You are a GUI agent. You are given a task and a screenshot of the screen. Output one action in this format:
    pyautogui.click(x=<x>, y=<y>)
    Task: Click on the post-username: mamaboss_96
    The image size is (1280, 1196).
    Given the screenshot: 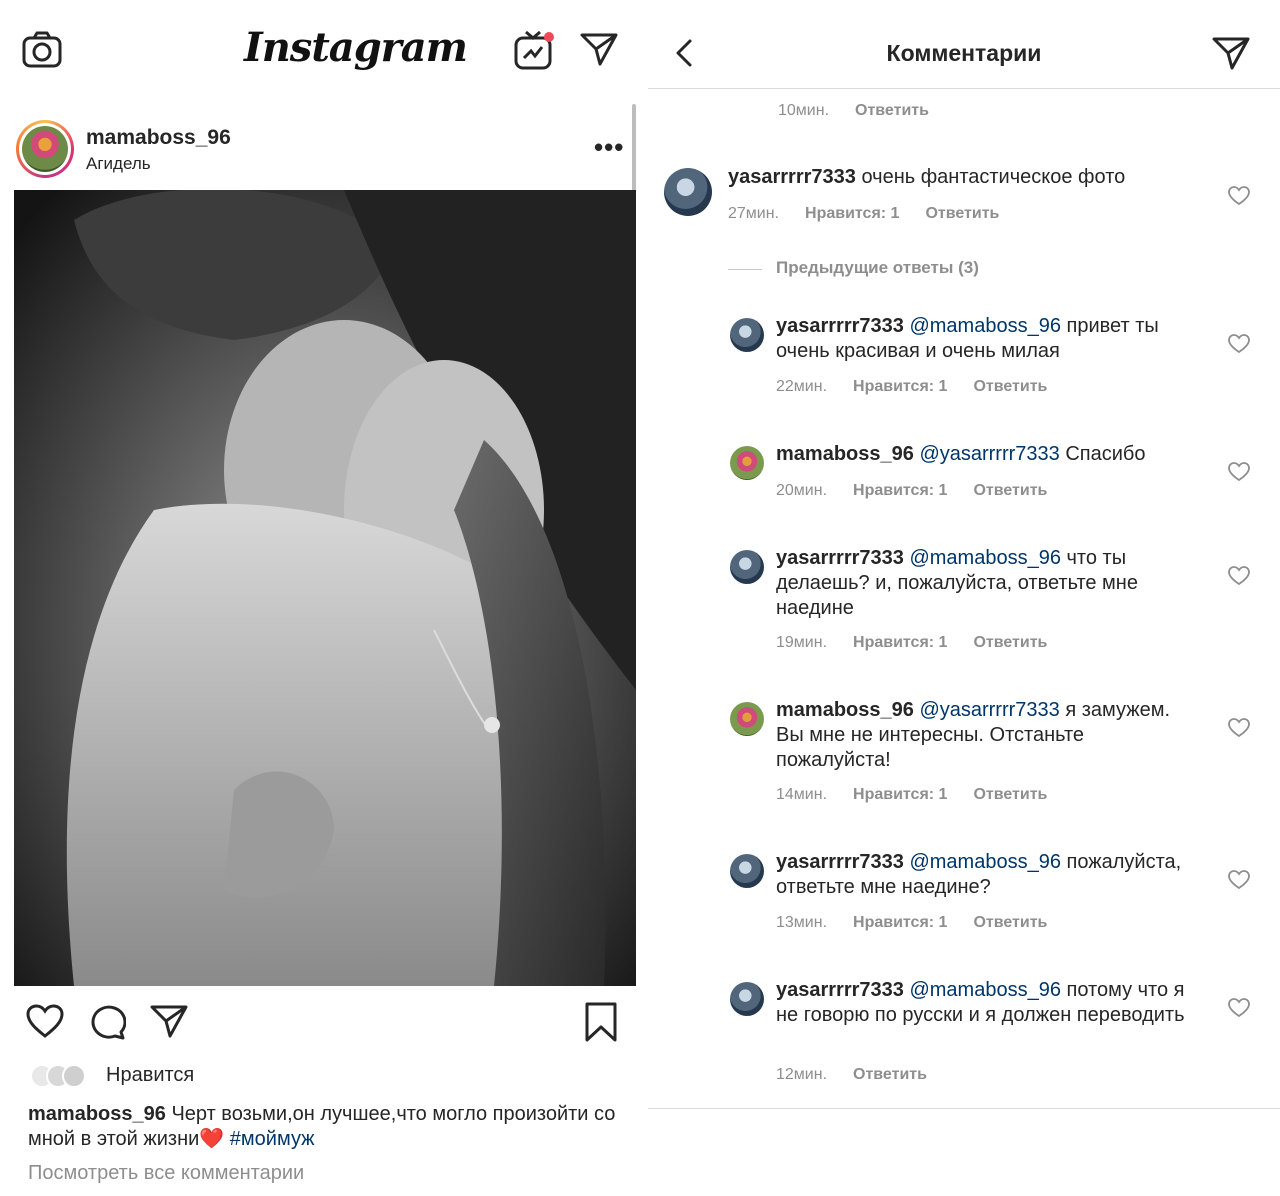 What is the action you would take?
    pyautogui.click(x=158, y=138)
    